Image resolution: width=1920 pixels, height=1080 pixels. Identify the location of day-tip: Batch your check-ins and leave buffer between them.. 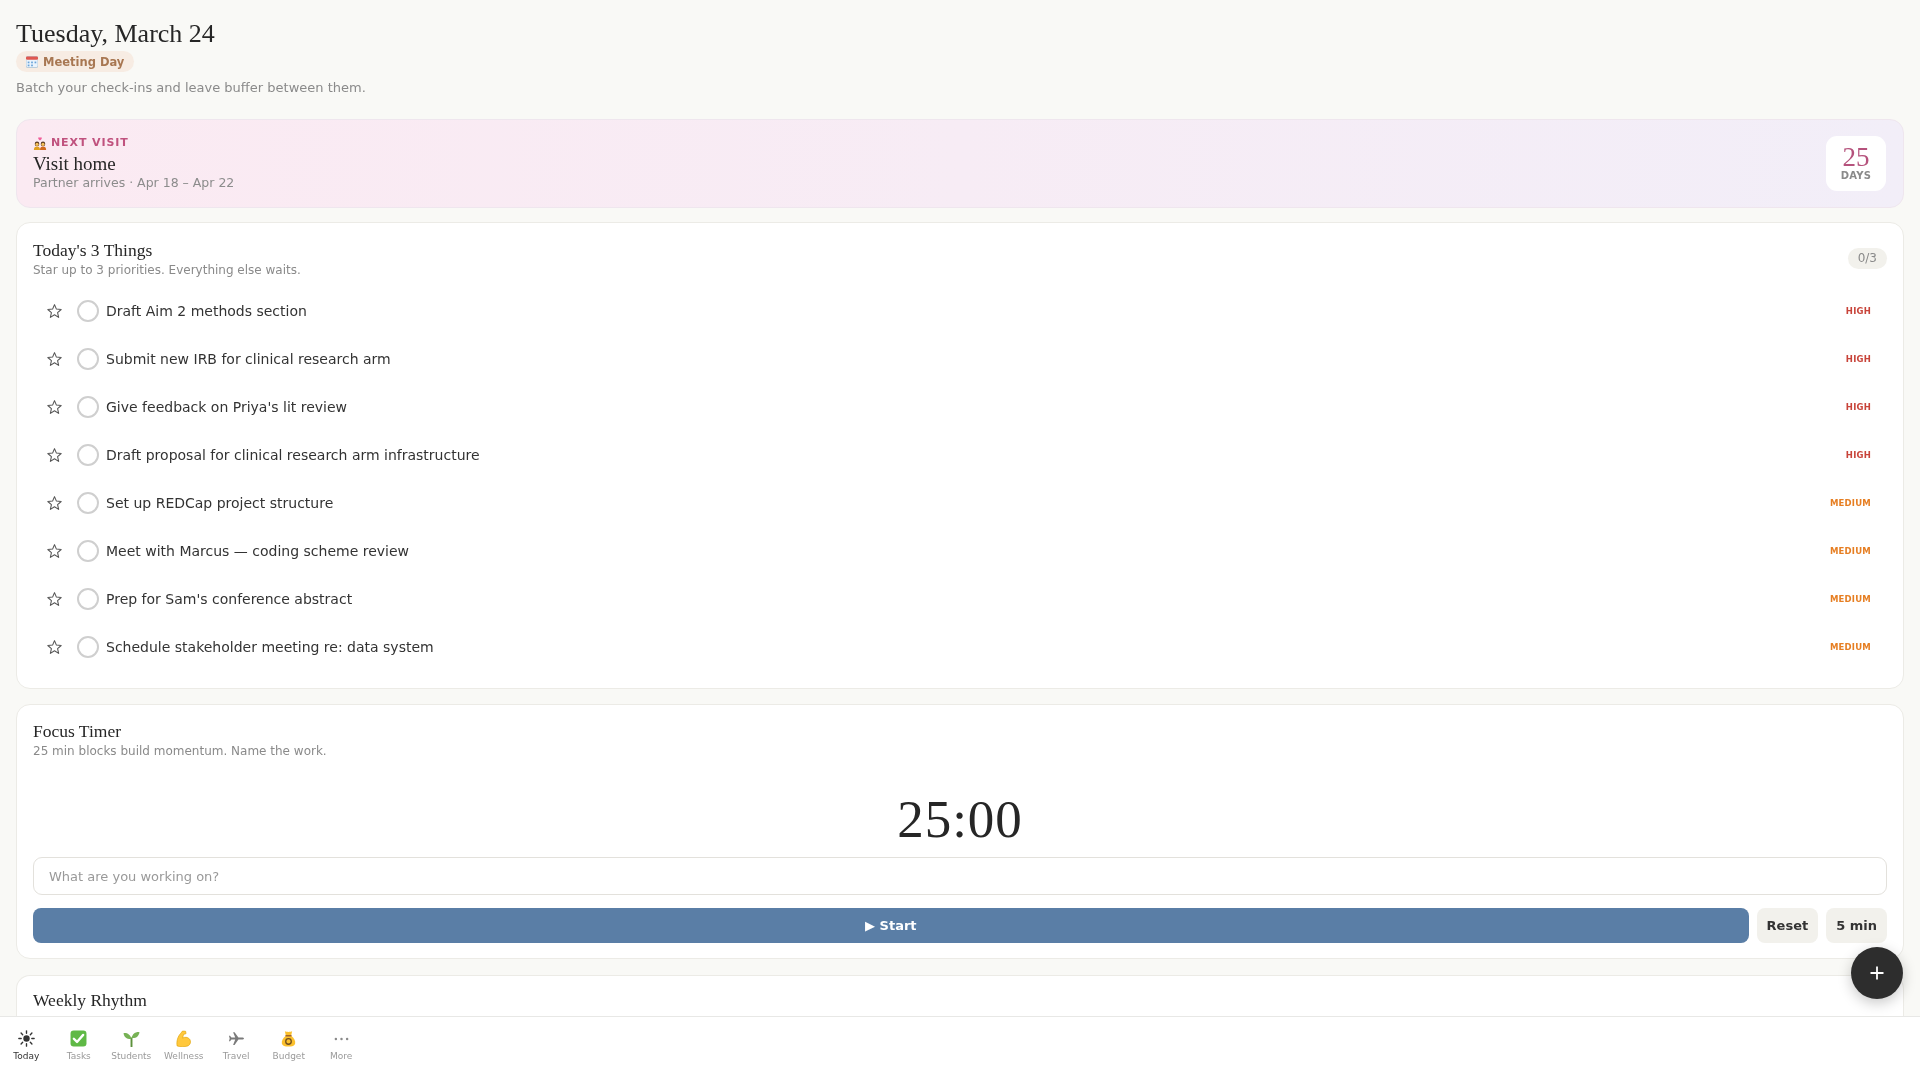
(191, 88).